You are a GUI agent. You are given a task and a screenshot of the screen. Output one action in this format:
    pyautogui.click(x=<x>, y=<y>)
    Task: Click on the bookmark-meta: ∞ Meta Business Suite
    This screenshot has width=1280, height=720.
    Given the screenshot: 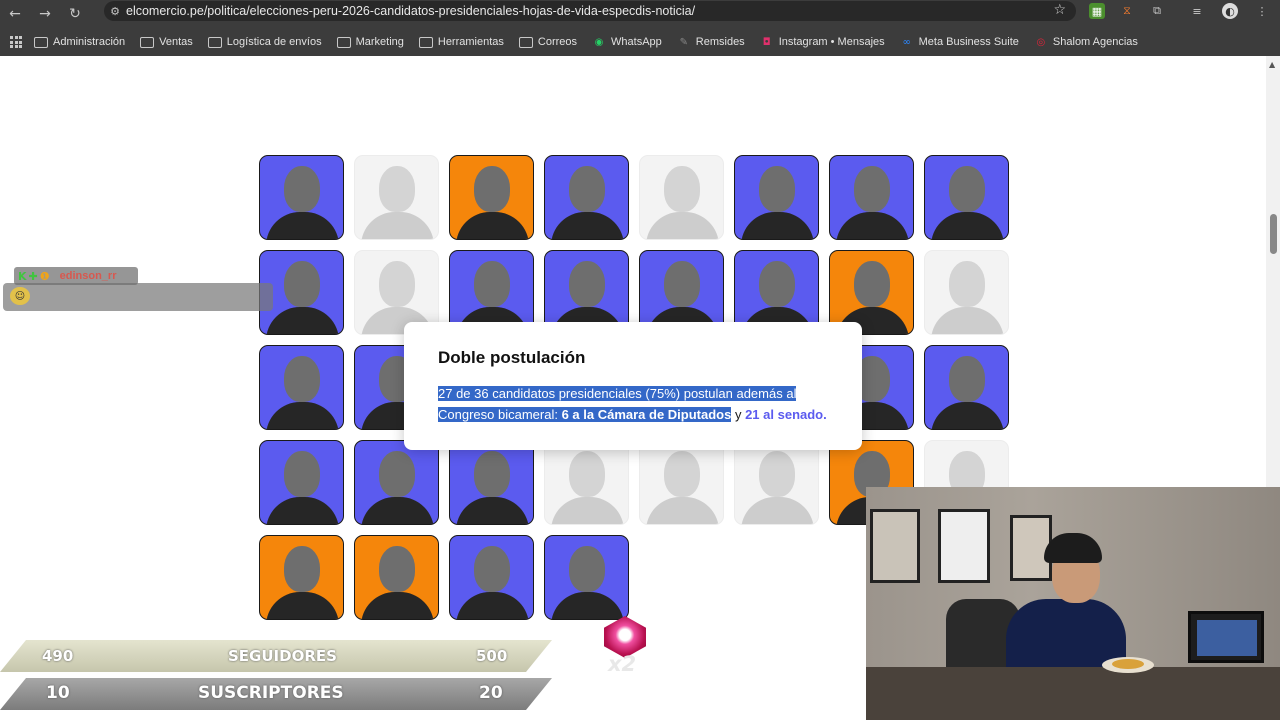 What is the action you would take?
    pyautogui.click(x=959, y=42)
    